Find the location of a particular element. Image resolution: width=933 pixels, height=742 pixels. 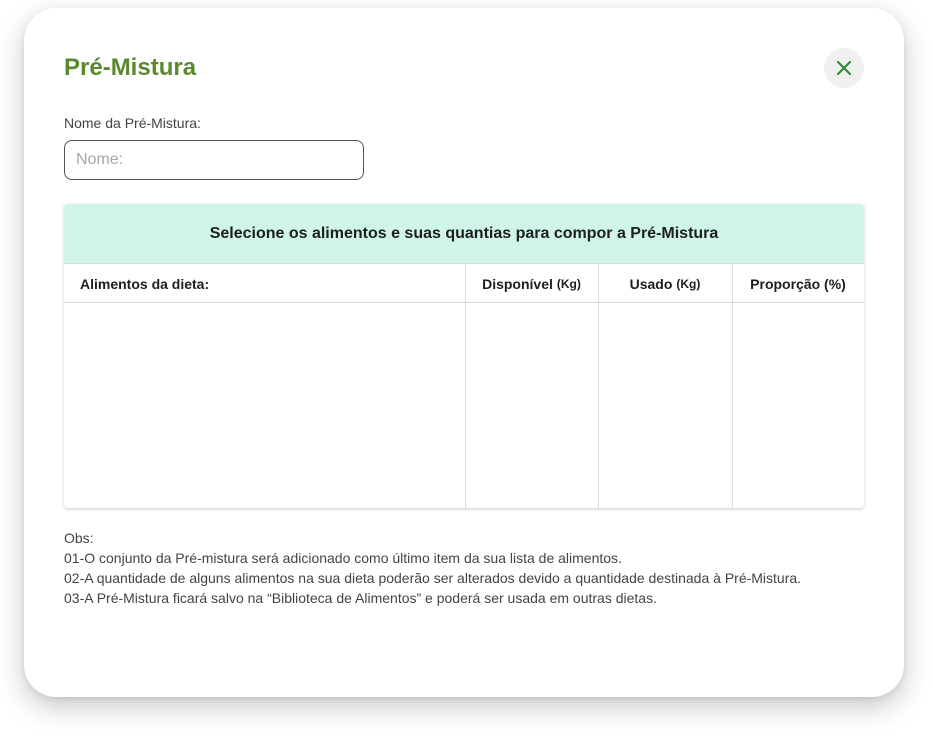

column-header-available-unit: (Kg) is located at coordinates (568, 284).